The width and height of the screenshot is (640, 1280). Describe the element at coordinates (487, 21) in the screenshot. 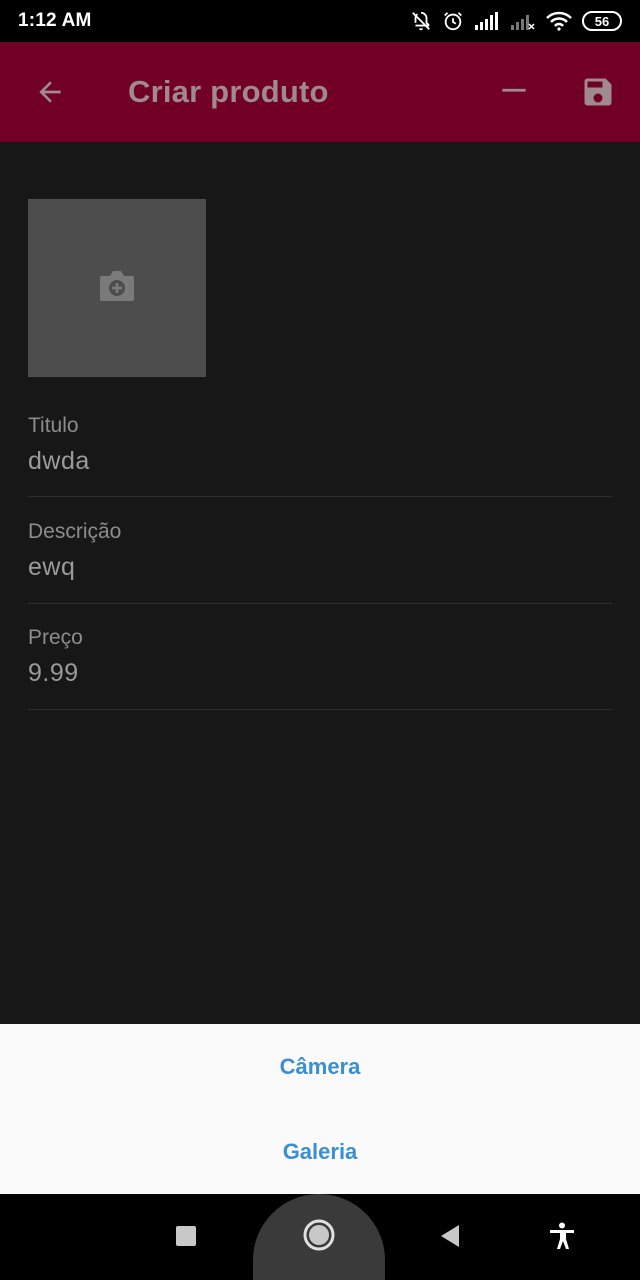

I see `signal-icon` at that location.